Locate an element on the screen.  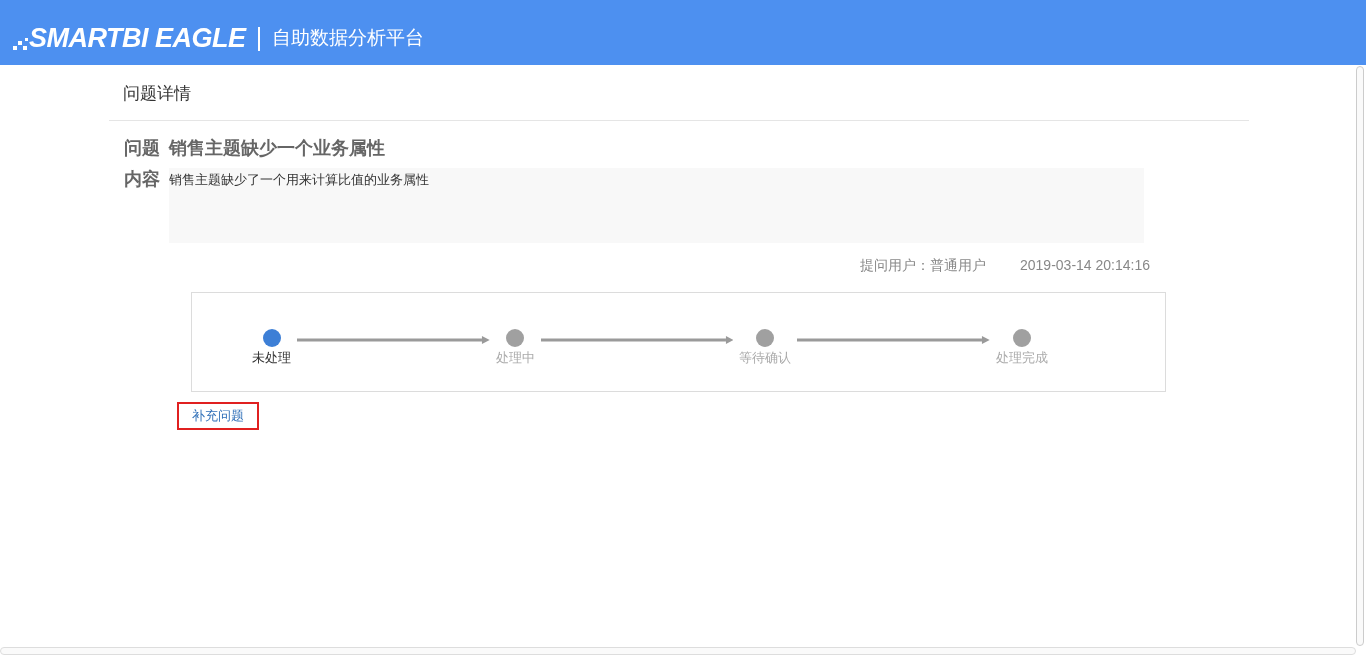
asker-text: 提问用户：普通用户 is located at coordinates (923, 265).